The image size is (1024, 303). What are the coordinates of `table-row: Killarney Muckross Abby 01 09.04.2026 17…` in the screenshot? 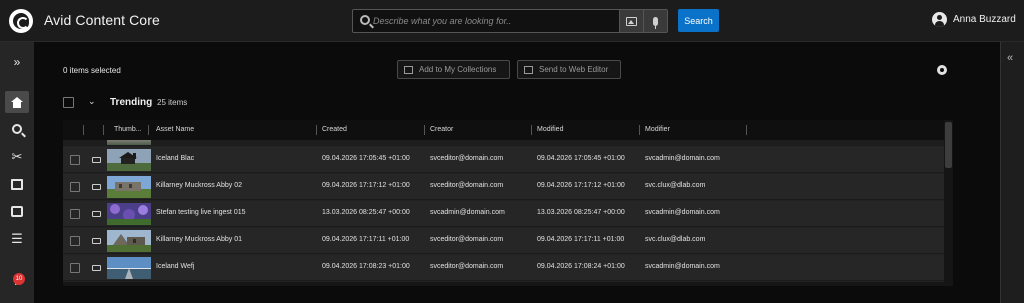 It's located at (503, 241).